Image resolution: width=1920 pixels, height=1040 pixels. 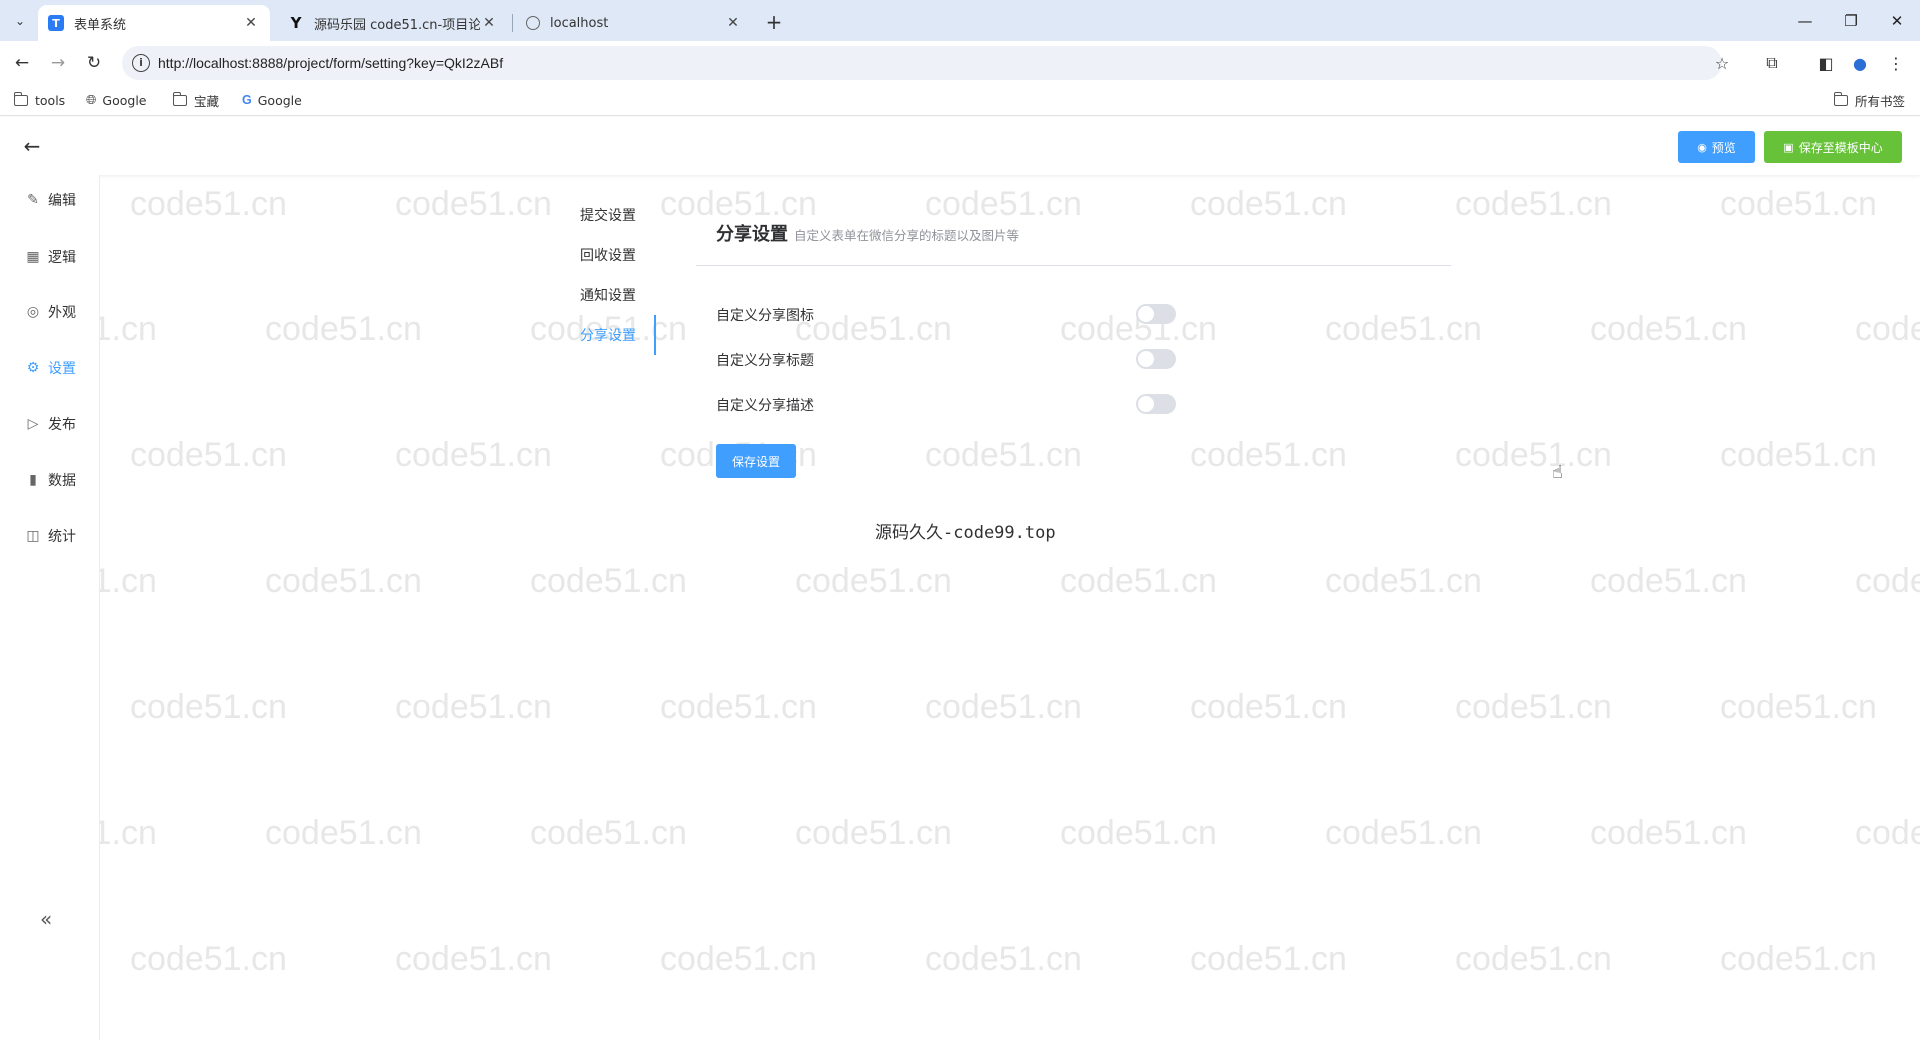 I want to click on bookmark-treasure: 宝藏, so click(x=195, y=100).